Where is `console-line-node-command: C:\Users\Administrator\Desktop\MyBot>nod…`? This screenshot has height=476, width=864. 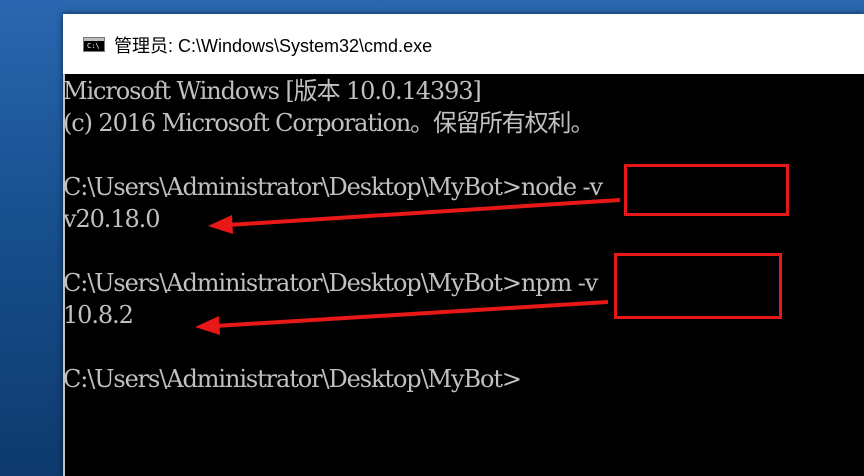
console-line-node-command: C:\Users\Administrator\Desktop\MyBot>nod… is located at coordinates (333, 187).